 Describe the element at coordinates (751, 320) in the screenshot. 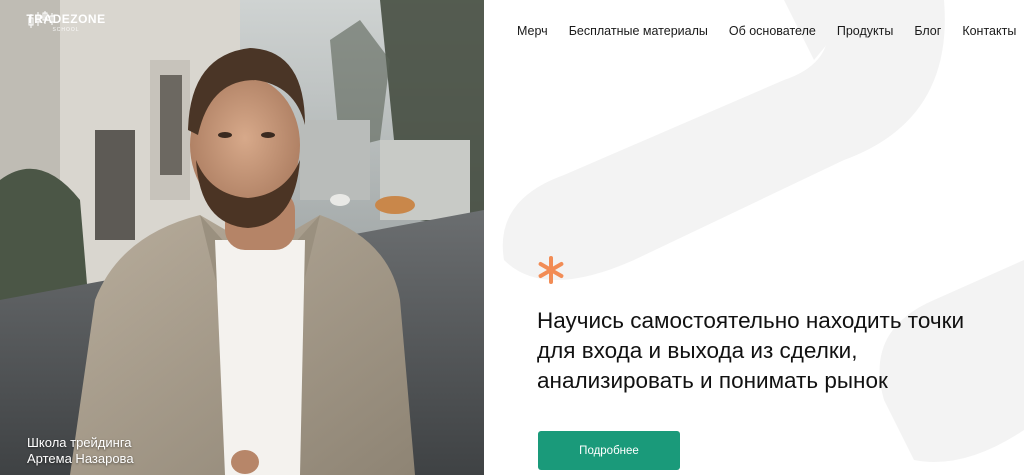

I see `headline-line-1: Научись самостоятельно находить точки` at that location.